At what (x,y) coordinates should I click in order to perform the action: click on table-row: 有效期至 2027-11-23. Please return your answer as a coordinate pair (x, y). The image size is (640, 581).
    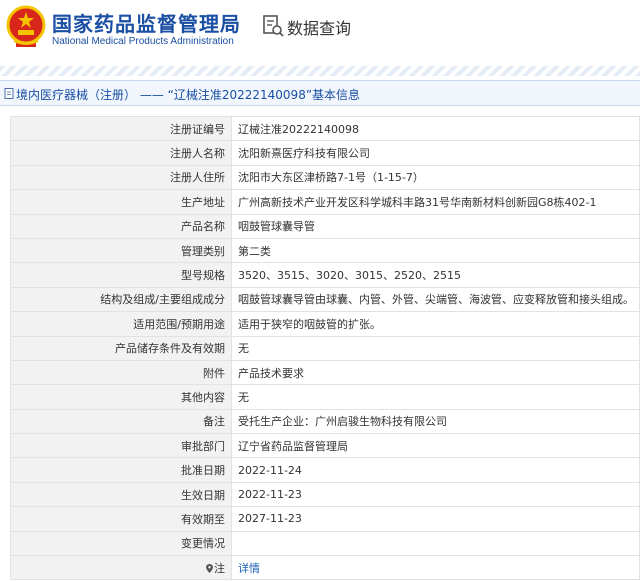
    Looking at the image, I should click on (325, 519).